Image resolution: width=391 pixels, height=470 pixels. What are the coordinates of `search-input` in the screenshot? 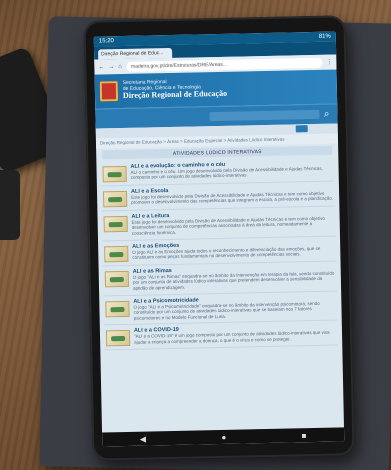 It's located at (264, 115).